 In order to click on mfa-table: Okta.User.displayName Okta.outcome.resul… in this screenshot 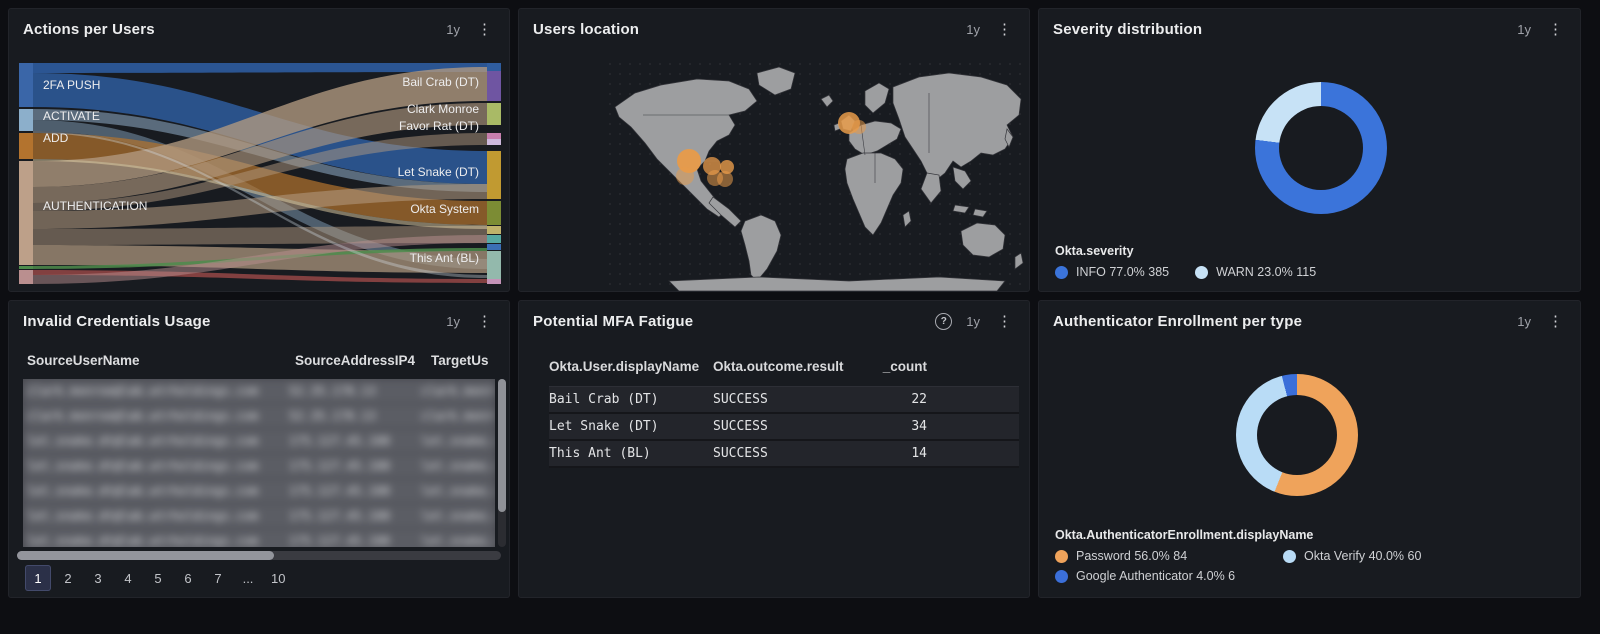, I will do `click(784, 410)`.